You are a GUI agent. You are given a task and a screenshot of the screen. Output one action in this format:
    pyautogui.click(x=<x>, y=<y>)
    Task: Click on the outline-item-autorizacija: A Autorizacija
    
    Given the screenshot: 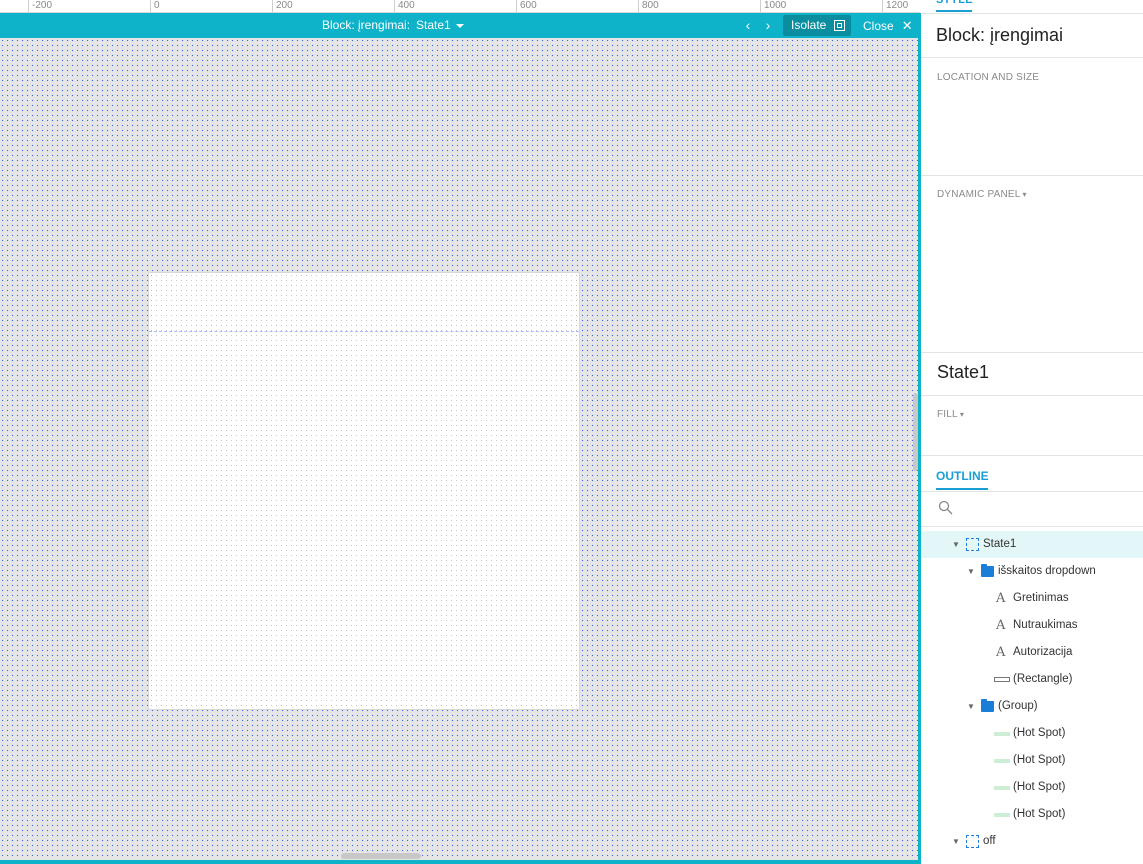 What is the action you would take?
    pyautogui.click(x=1032, y=652)
    